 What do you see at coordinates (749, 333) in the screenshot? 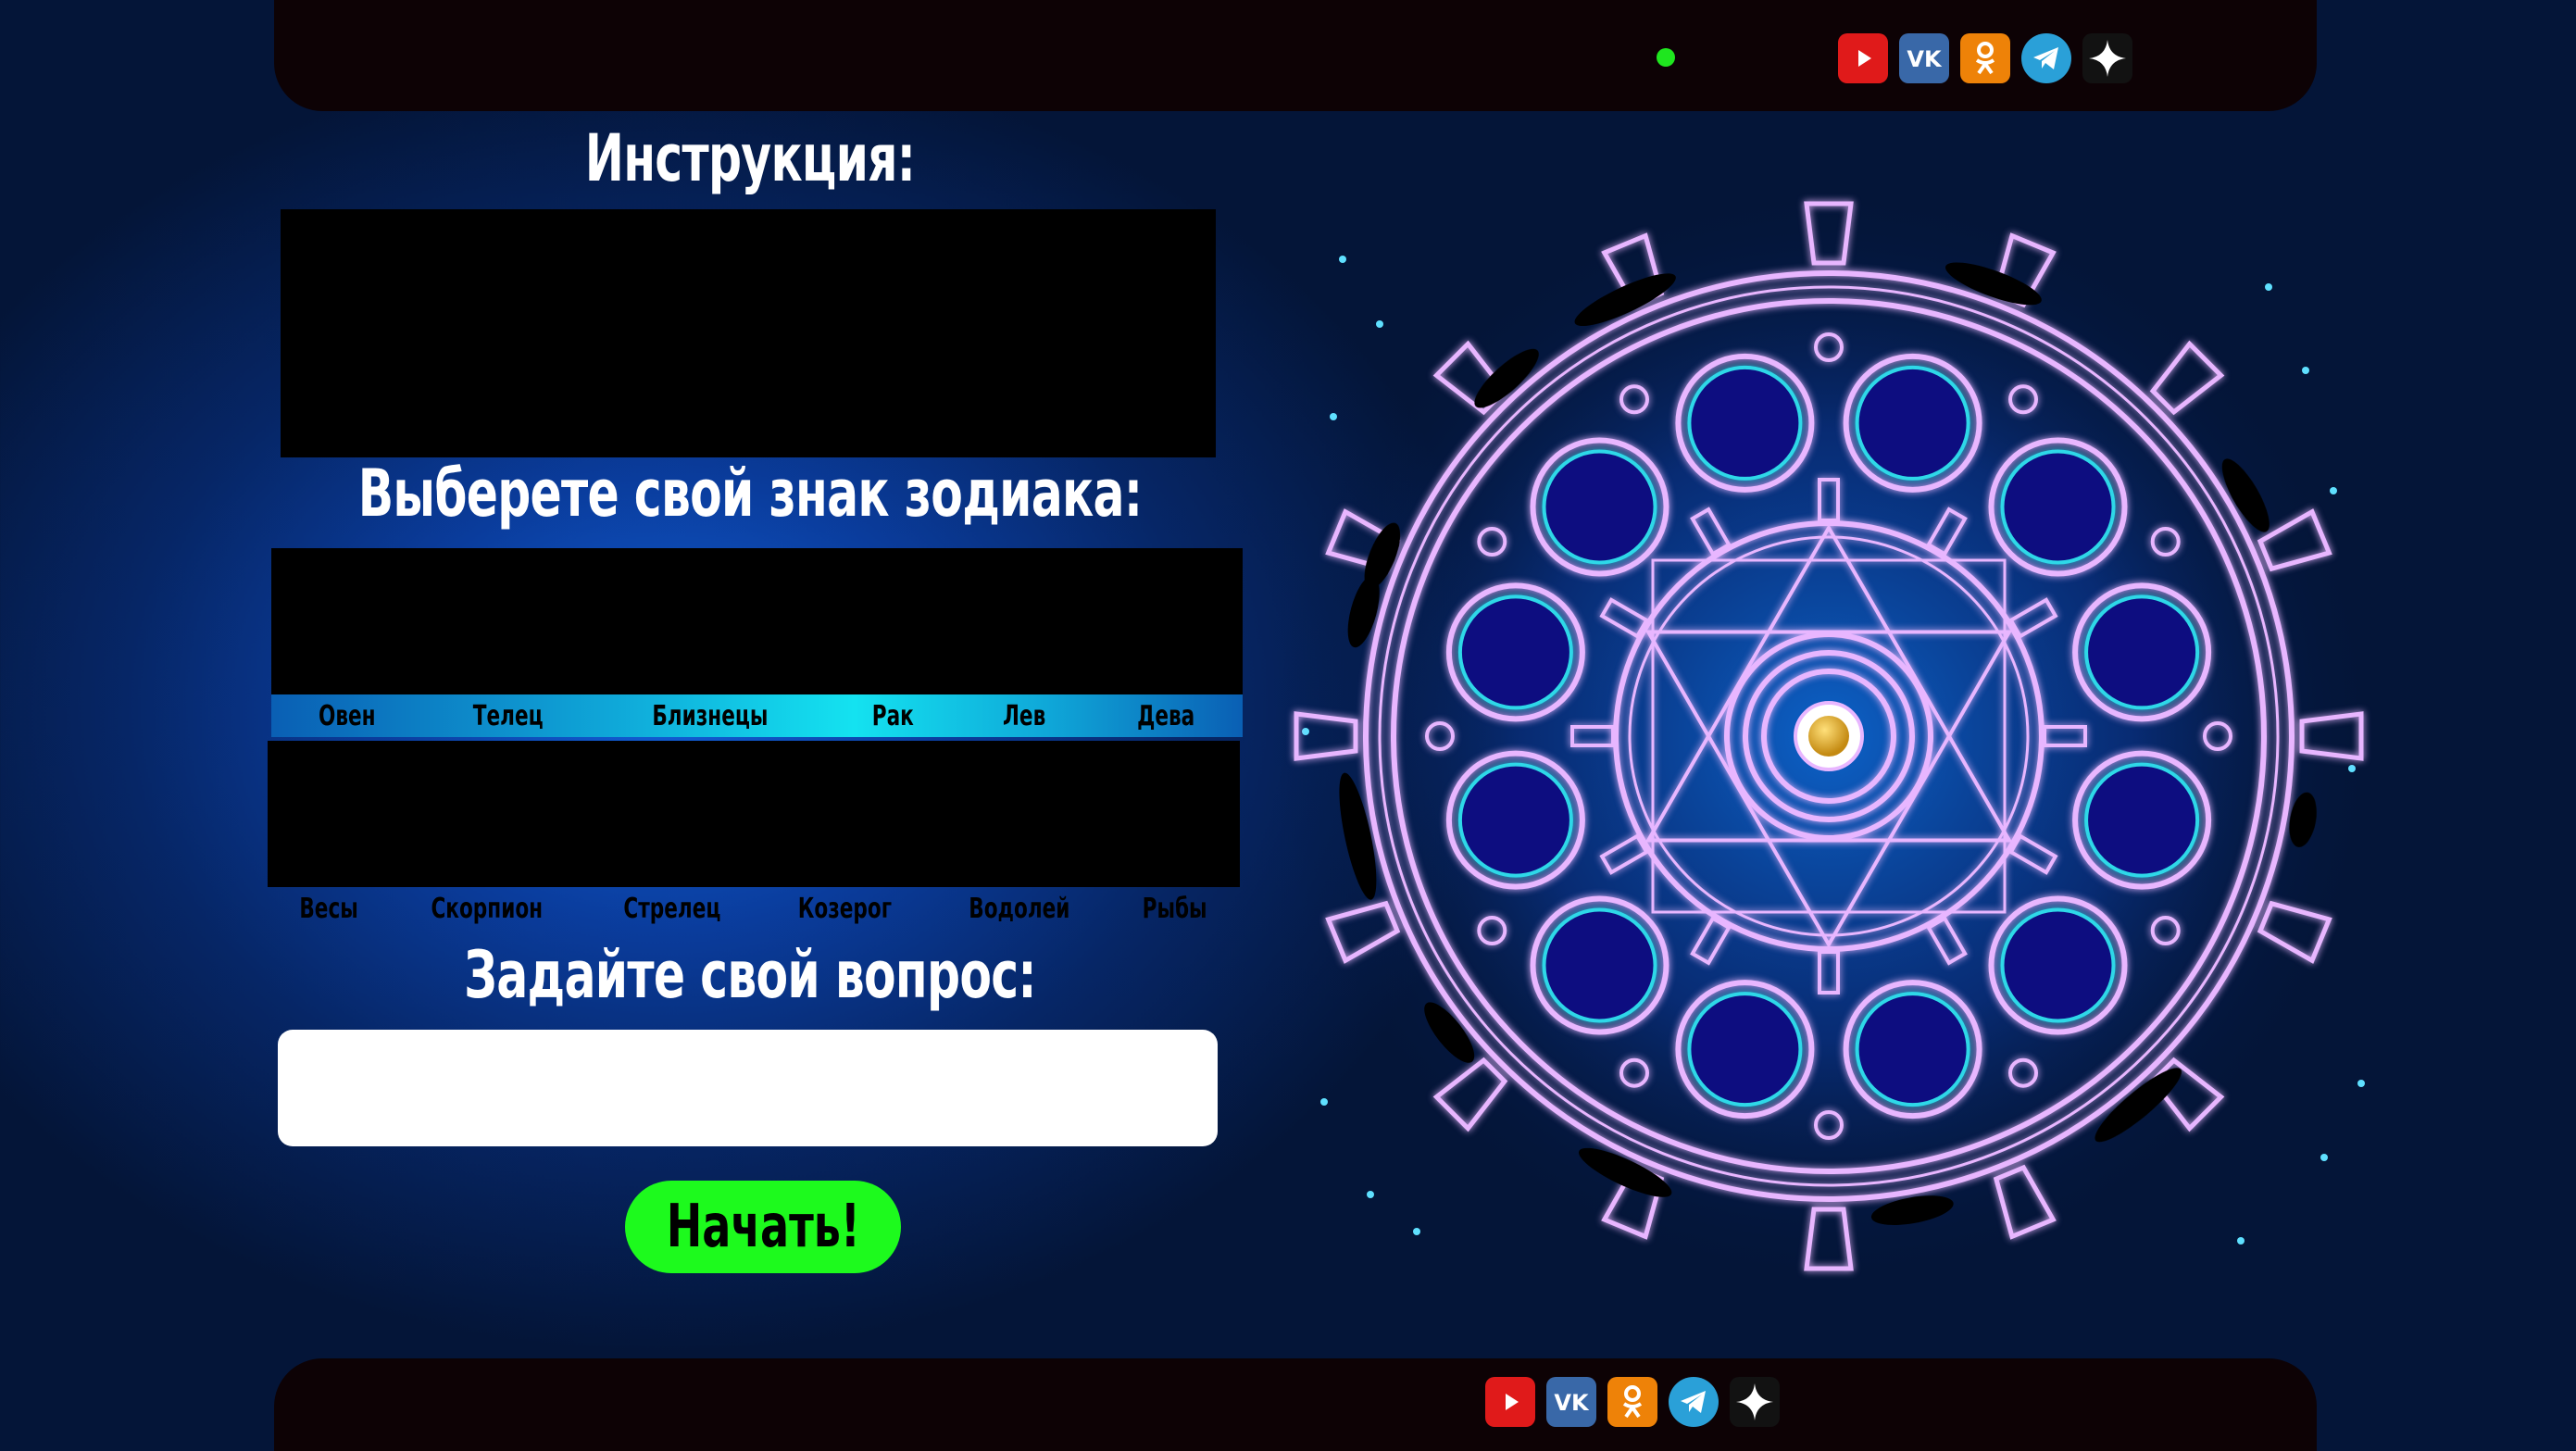
I see `instruction-content` at bounding box center [749, 333].